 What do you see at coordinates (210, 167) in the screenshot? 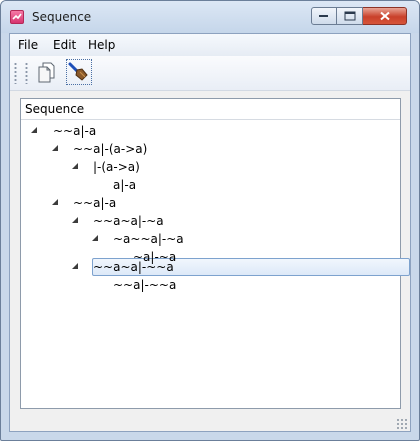
I see `tree-node: |-(a->a)` at bounding box center [210, 167].